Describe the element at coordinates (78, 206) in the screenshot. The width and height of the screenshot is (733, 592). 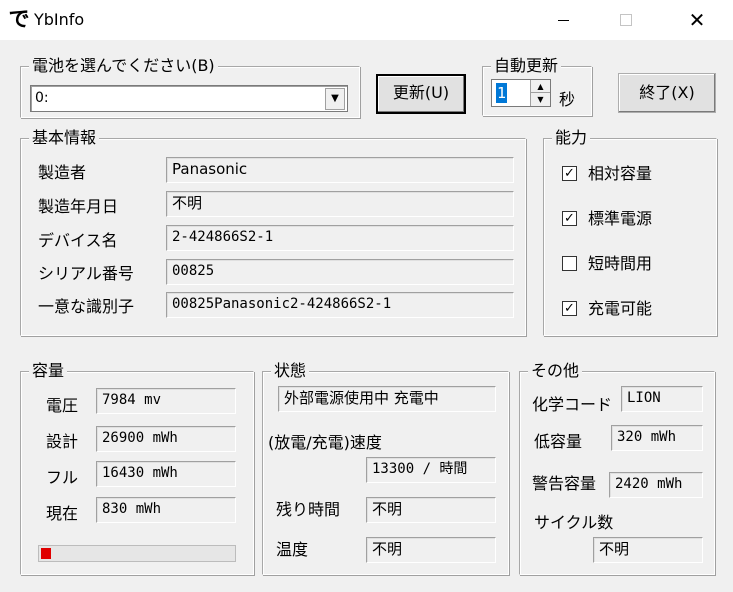
I see `manufacture-date-label: 製造年月日` at that location.